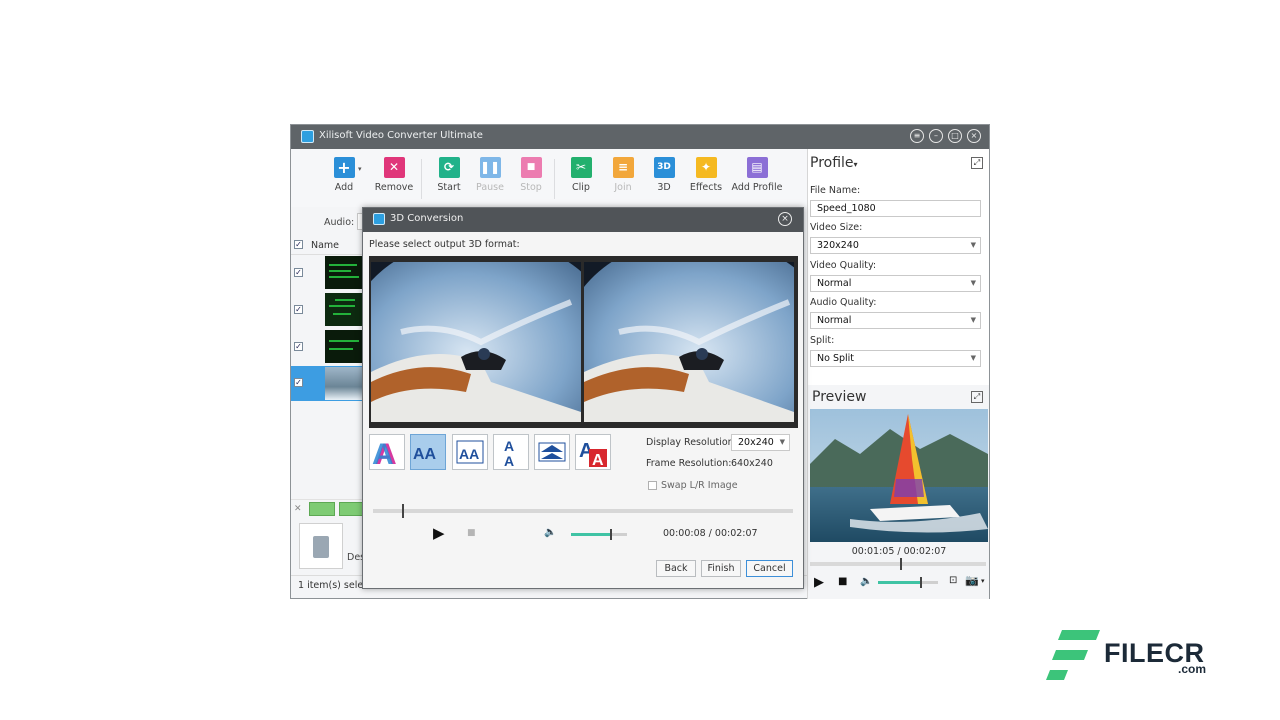  I want to click on swap-lr-checkbox, so click(652, 485).